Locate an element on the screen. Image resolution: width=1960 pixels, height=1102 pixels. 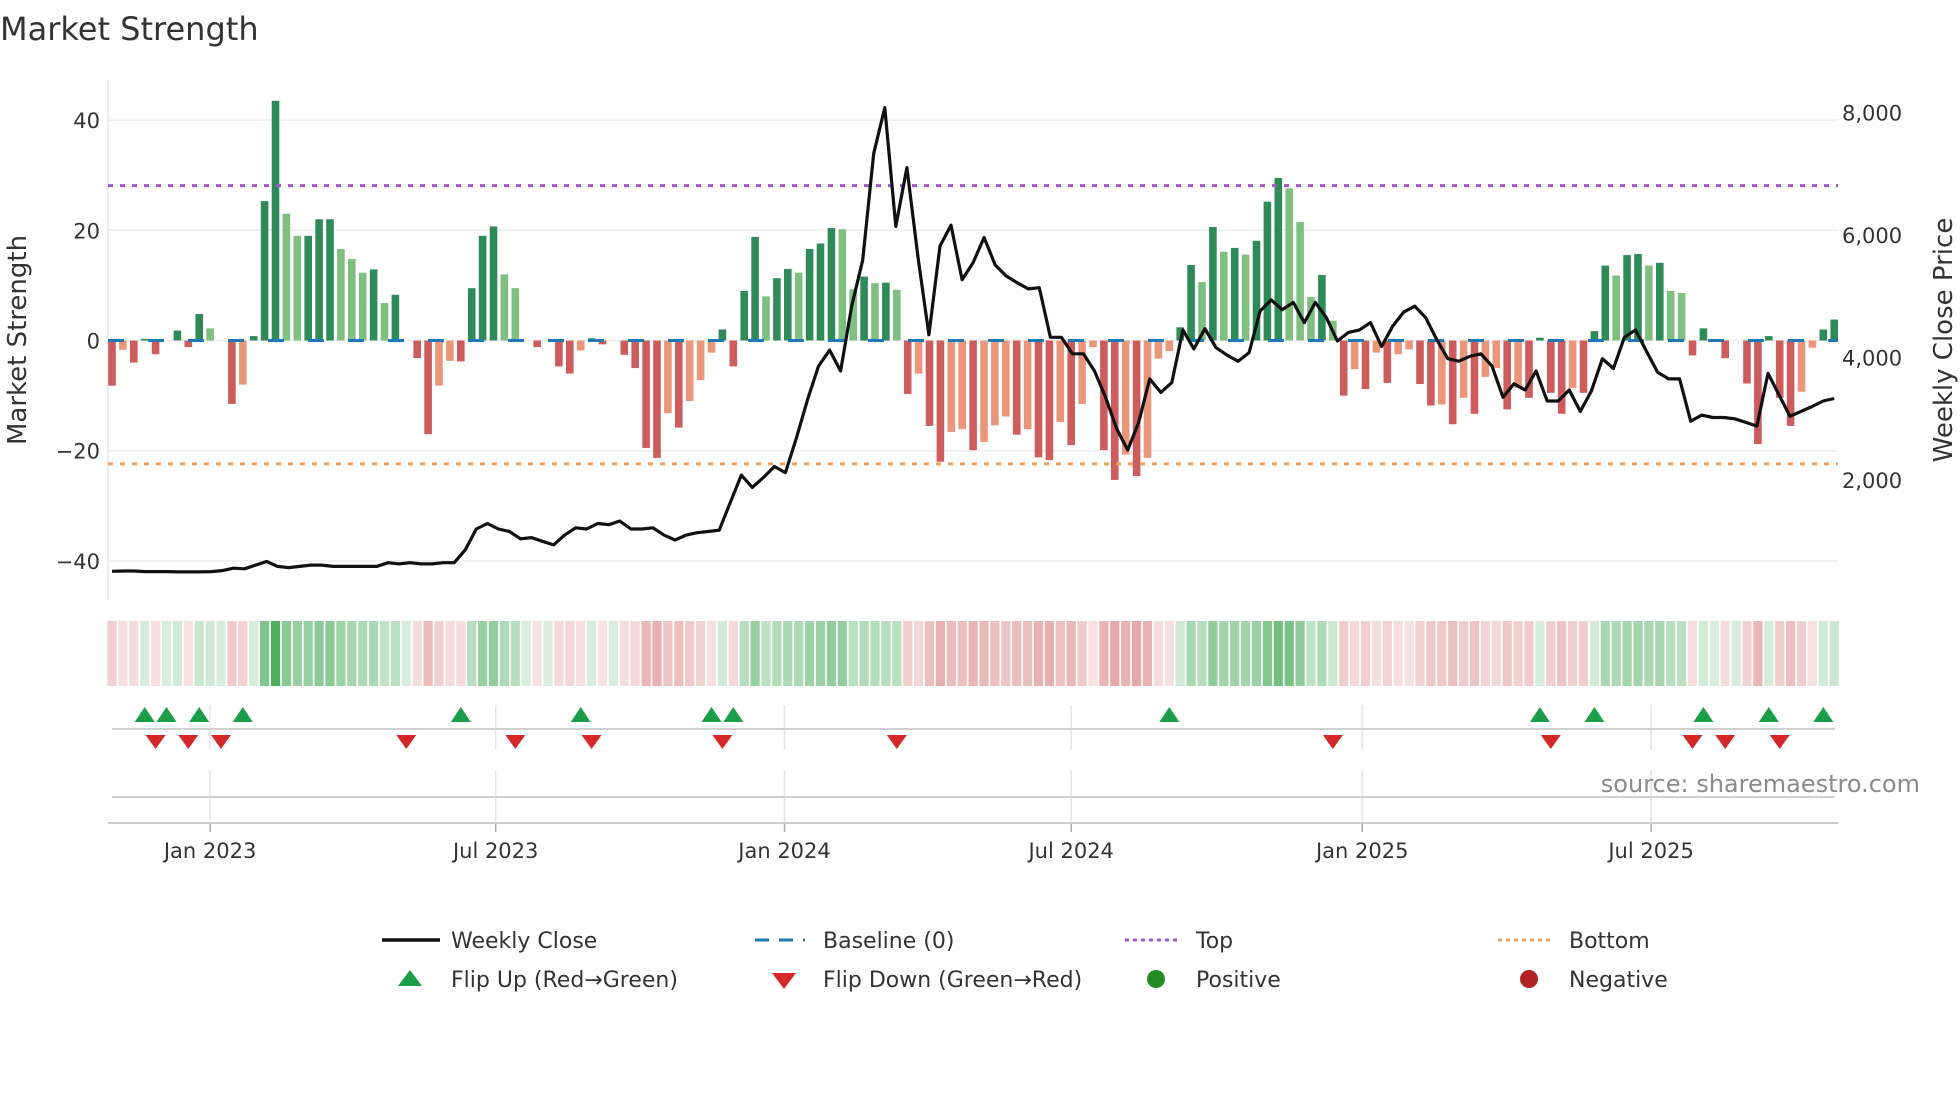
legend-flip-down: Flip Down (Green→Red) is located at coordinates (952, 980).